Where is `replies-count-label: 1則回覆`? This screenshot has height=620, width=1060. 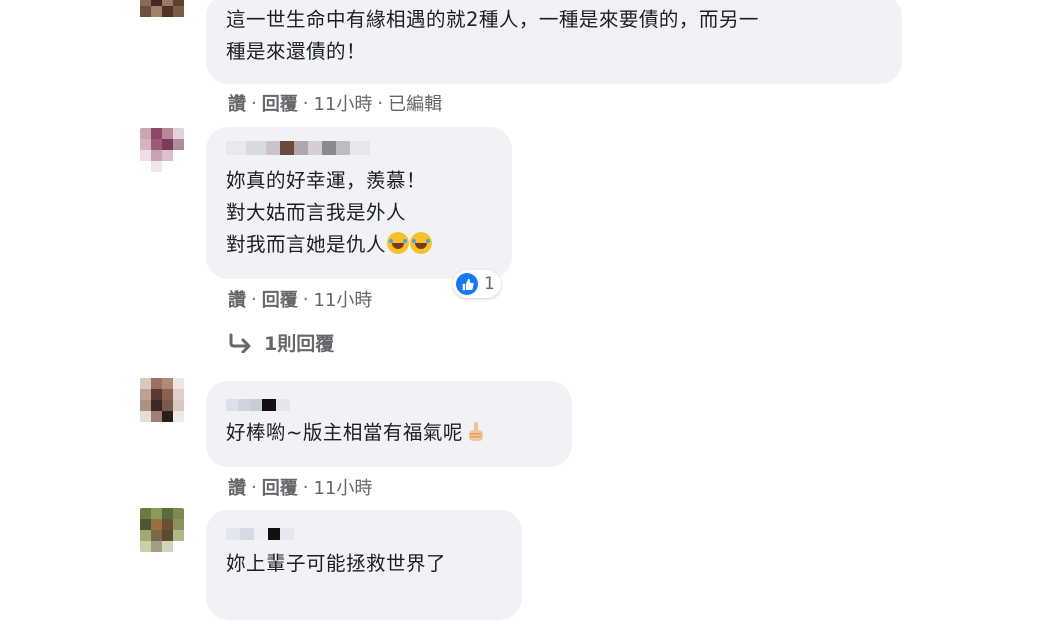 replies-count-label: 1則回覆 is located at coordinates (299, 344).